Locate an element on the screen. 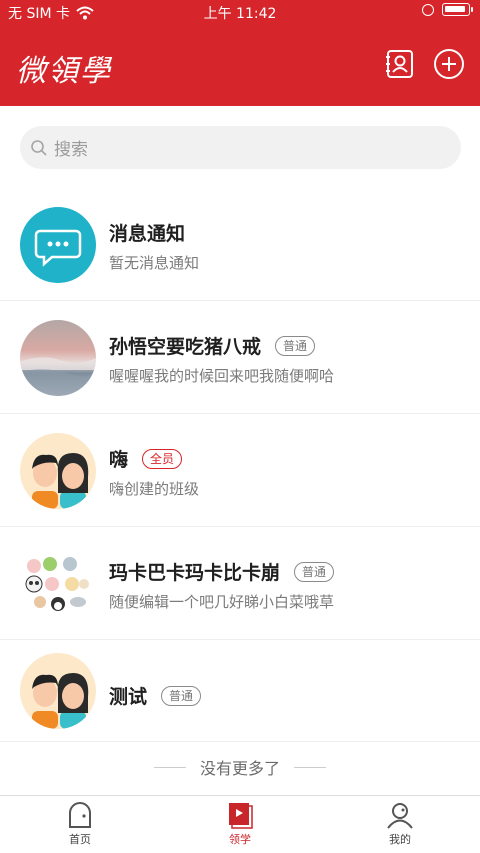  app-title: 微領學 is located at coordinates (64, 71).